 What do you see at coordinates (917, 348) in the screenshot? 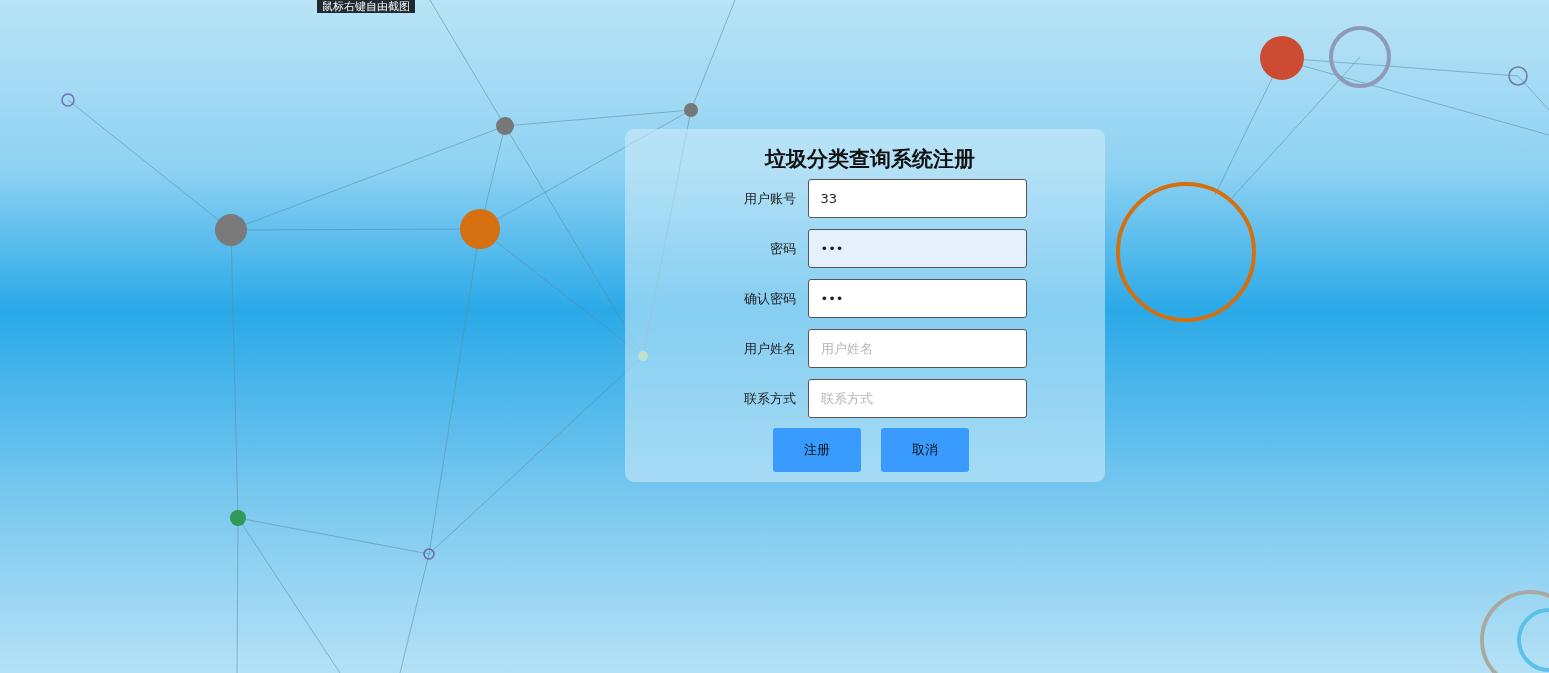
I see `input-field: 用户姓名` at bounding box center [917, 348].